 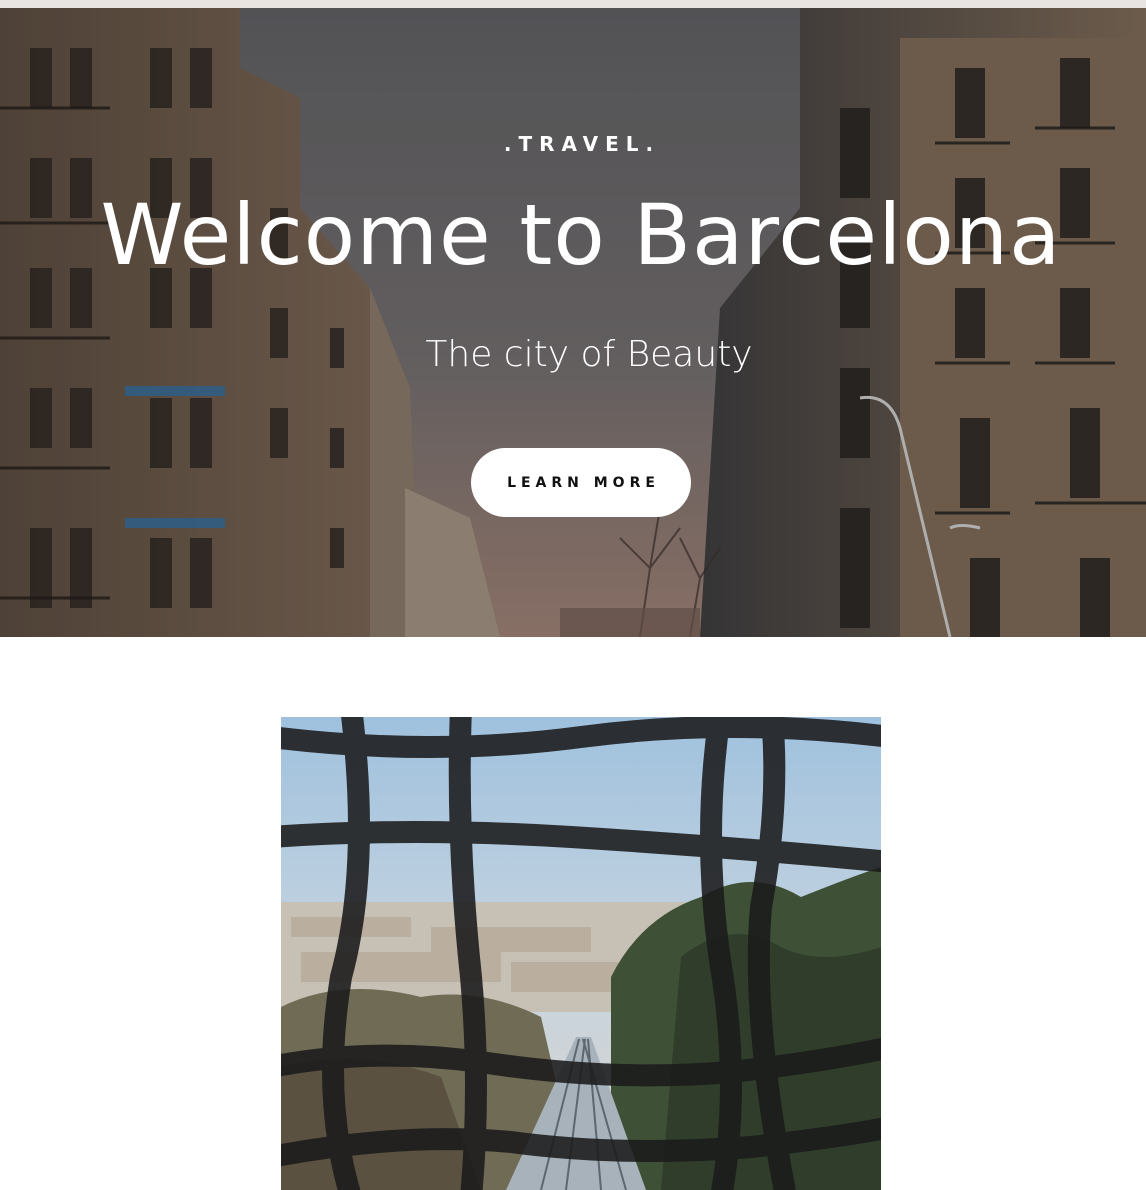 What do you see at coordinates (581, 482) in the screenshot?
I see `learn-more-button: LEARN MORE` at bounding box center [581, 482].